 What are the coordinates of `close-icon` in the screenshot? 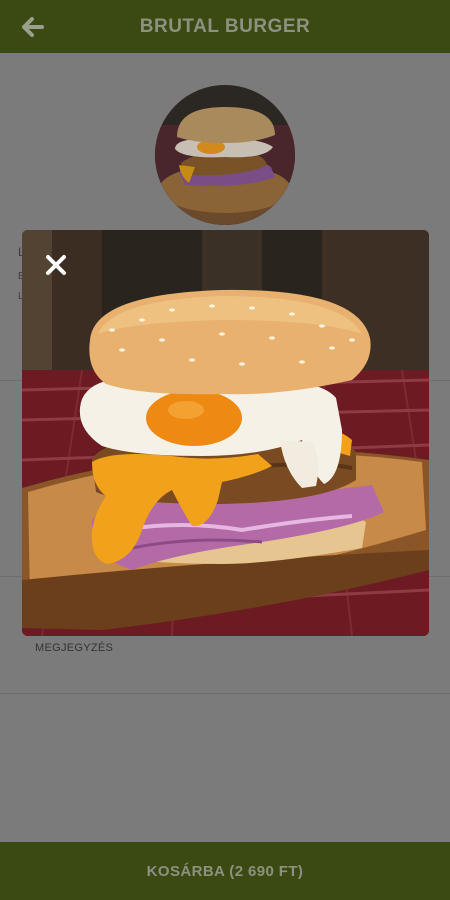 It's located at (56, 265).